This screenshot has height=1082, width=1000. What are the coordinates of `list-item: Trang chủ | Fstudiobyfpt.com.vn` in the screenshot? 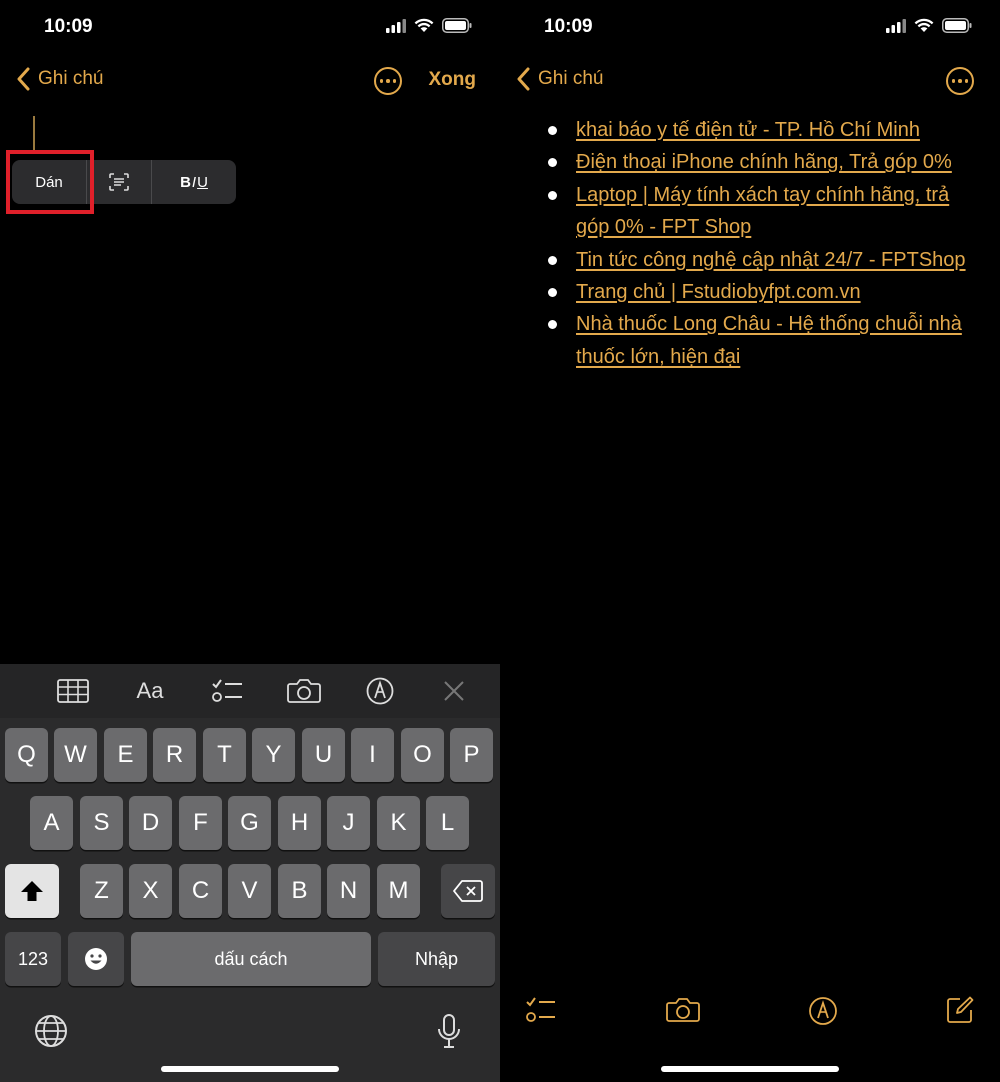 It's located at (767, 292).